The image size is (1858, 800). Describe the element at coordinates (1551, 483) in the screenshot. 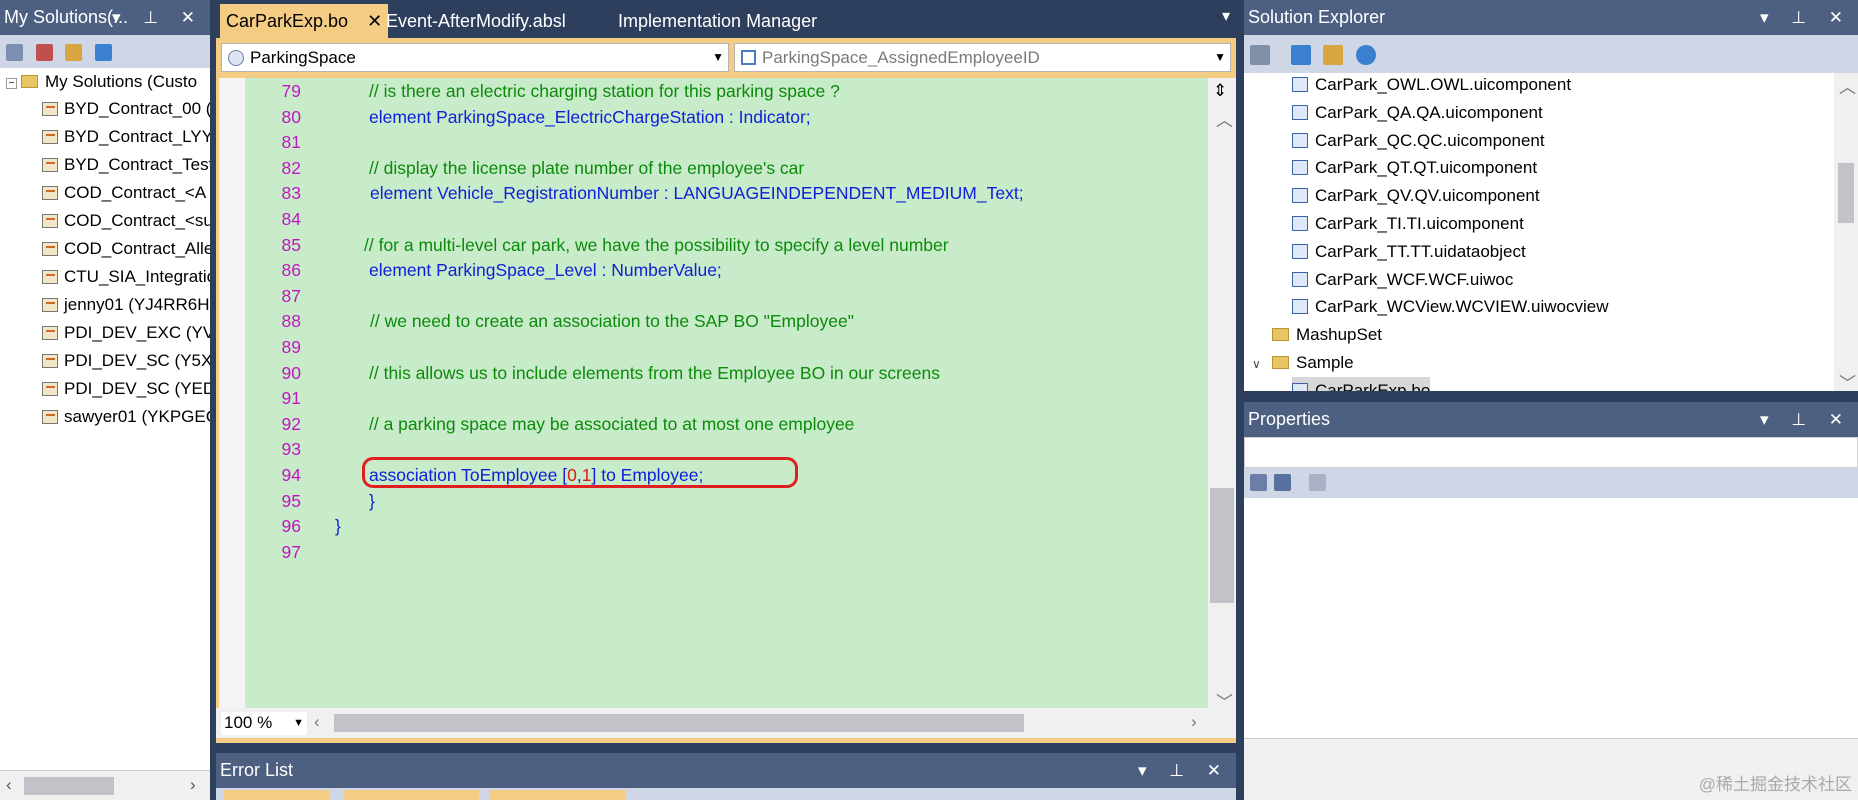

I see `properties-toolbar` at that location.